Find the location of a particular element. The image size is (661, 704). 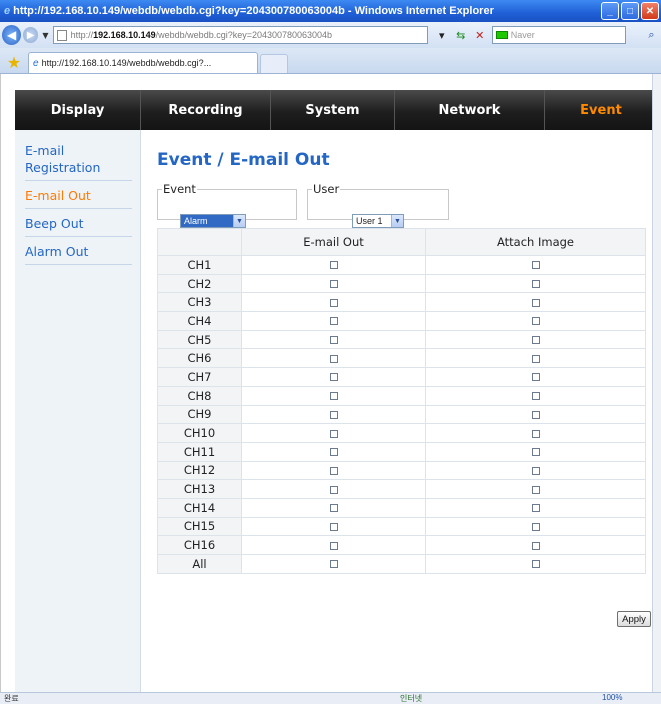

table-row: CH12 is located at coordinates (401, 470).